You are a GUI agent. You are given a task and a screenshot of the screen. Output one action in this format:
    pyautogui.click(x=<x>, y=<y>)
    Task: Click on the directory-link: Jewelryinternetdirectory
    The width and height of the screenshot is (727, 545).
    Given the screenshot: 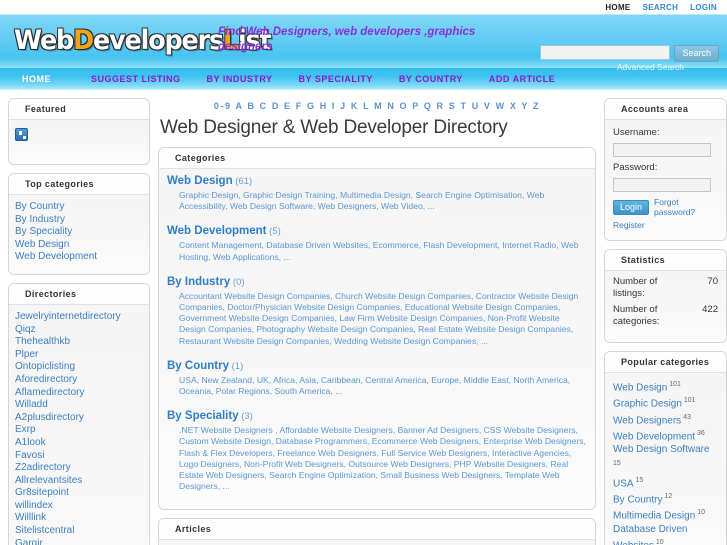 What is the action you would take?
    pyautogui.click(x=79, y=317)
    